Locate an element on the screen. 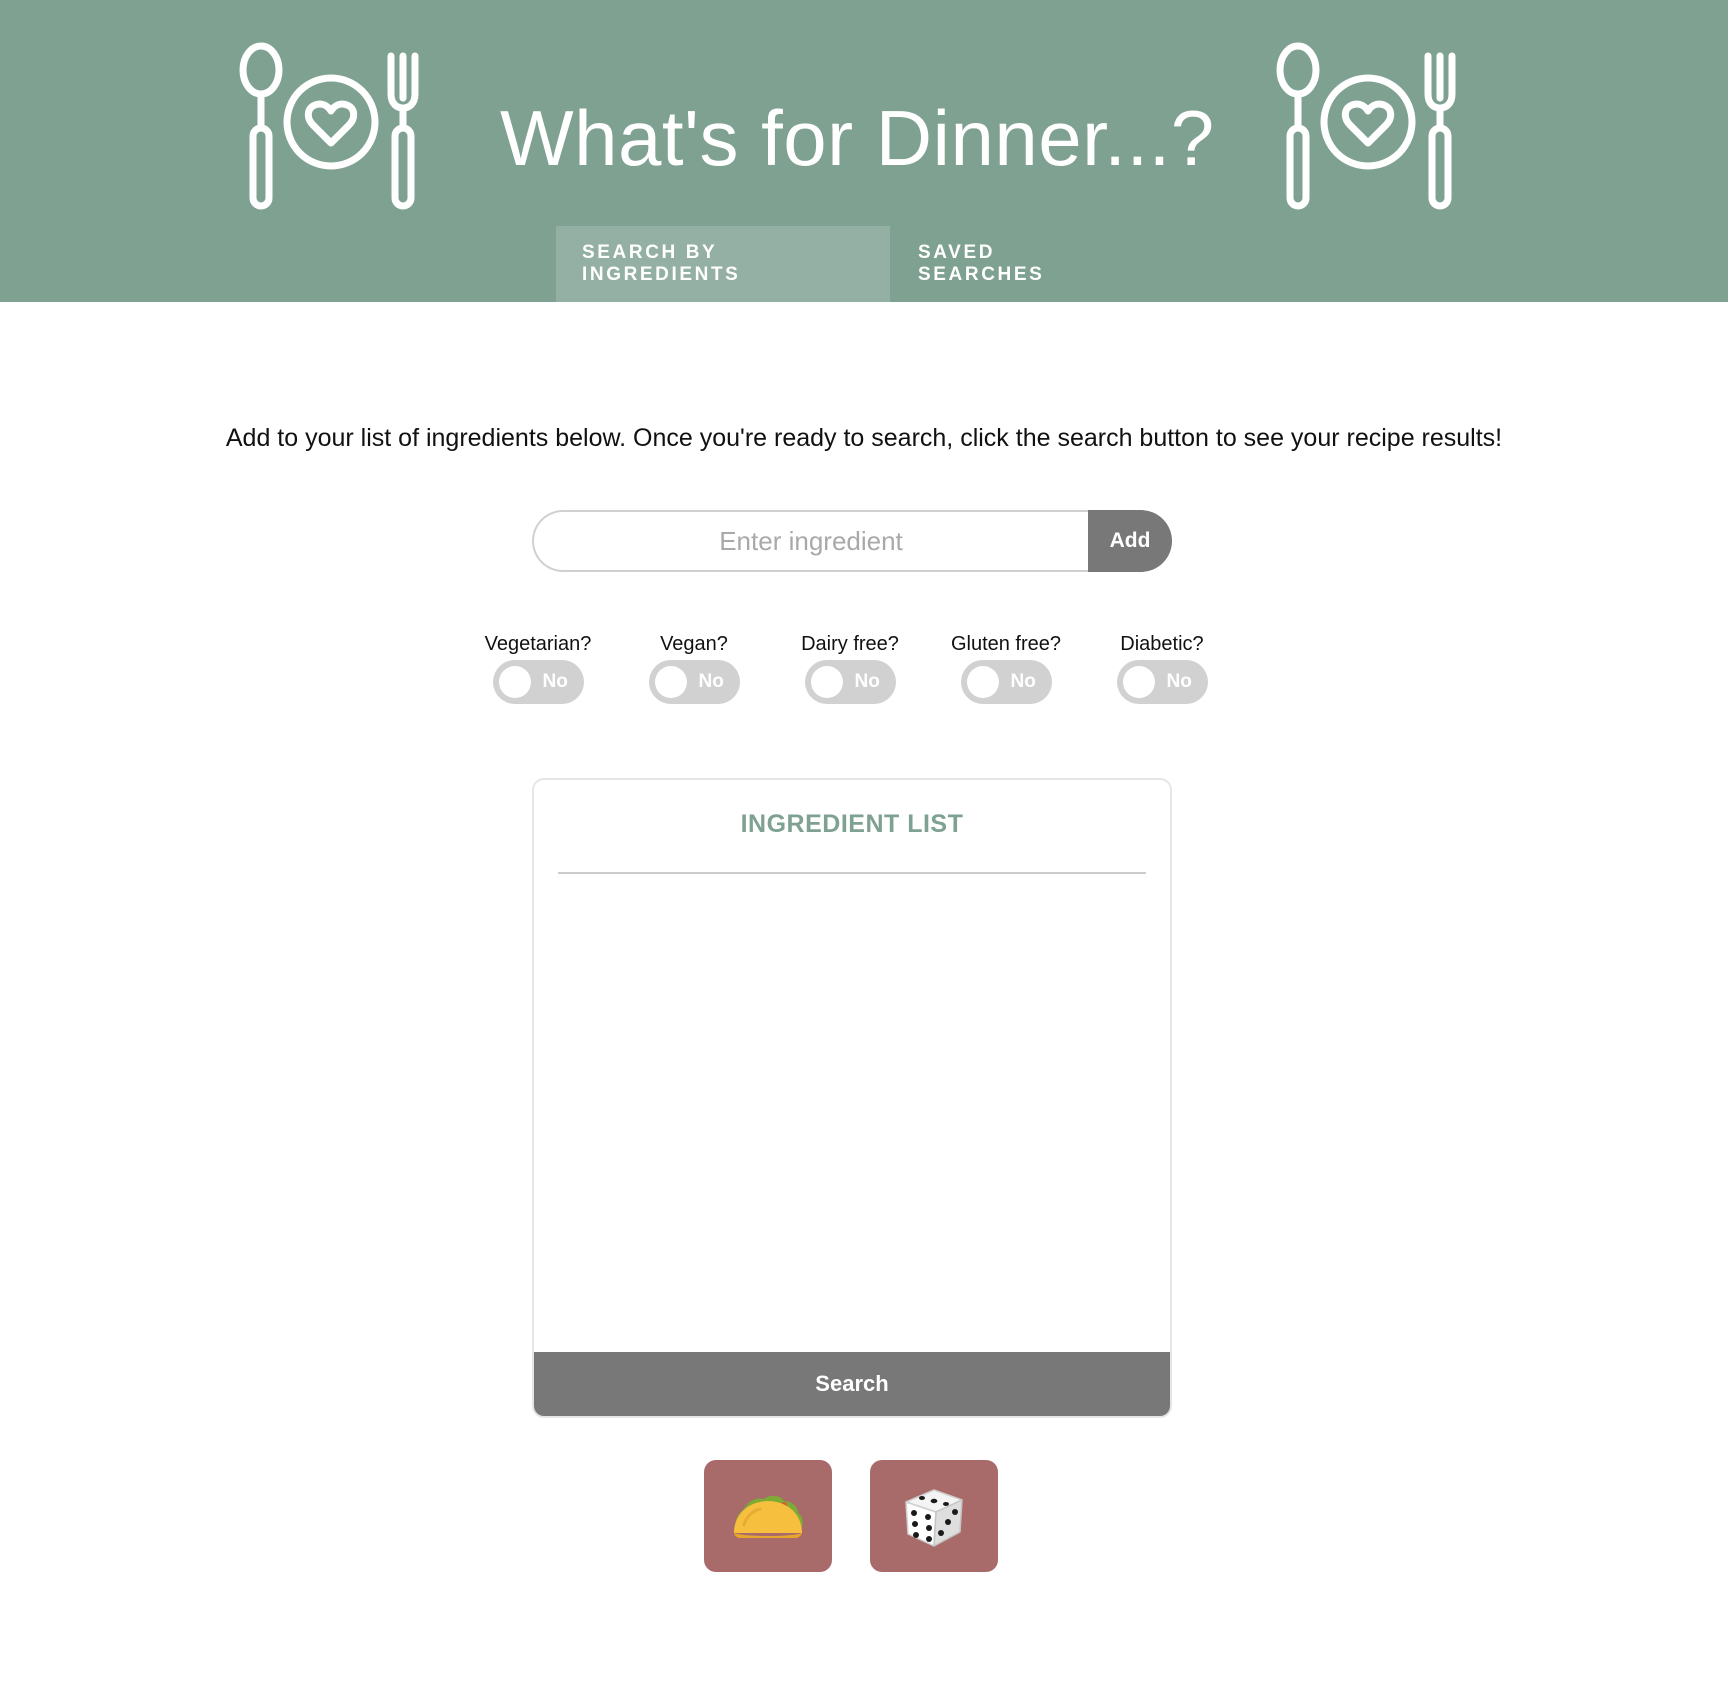 This screenshot has height=1708, width=1728. divider is located at coordinates (852, 873).